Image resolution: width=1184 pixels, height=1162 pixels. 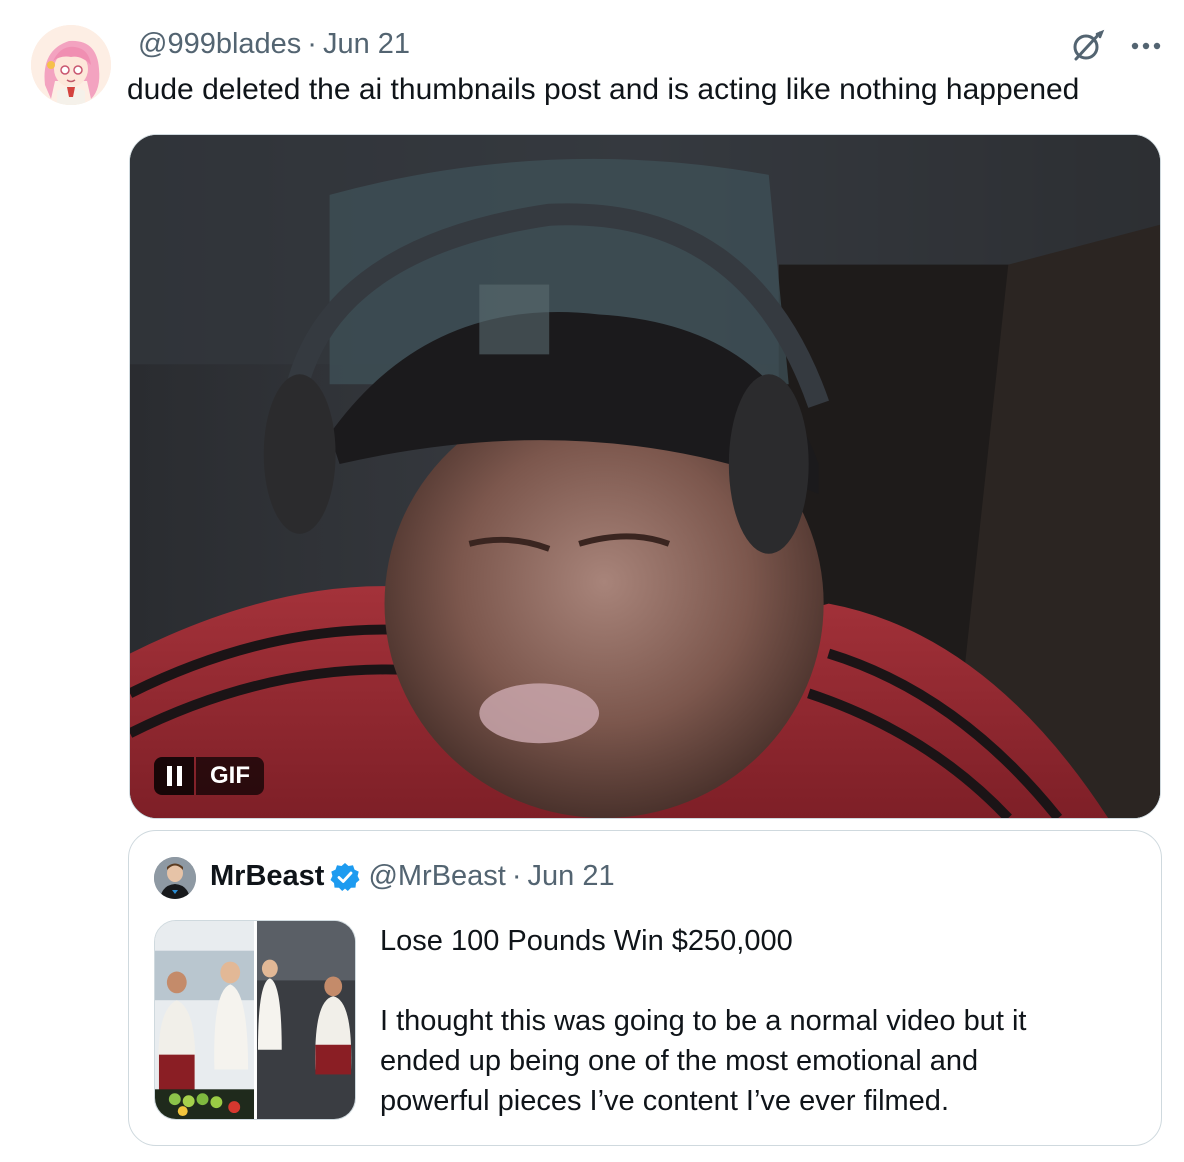 I want to click on quoted-header: MrBeast @MrBeast · Jun 21, so click(x=412, y=876).